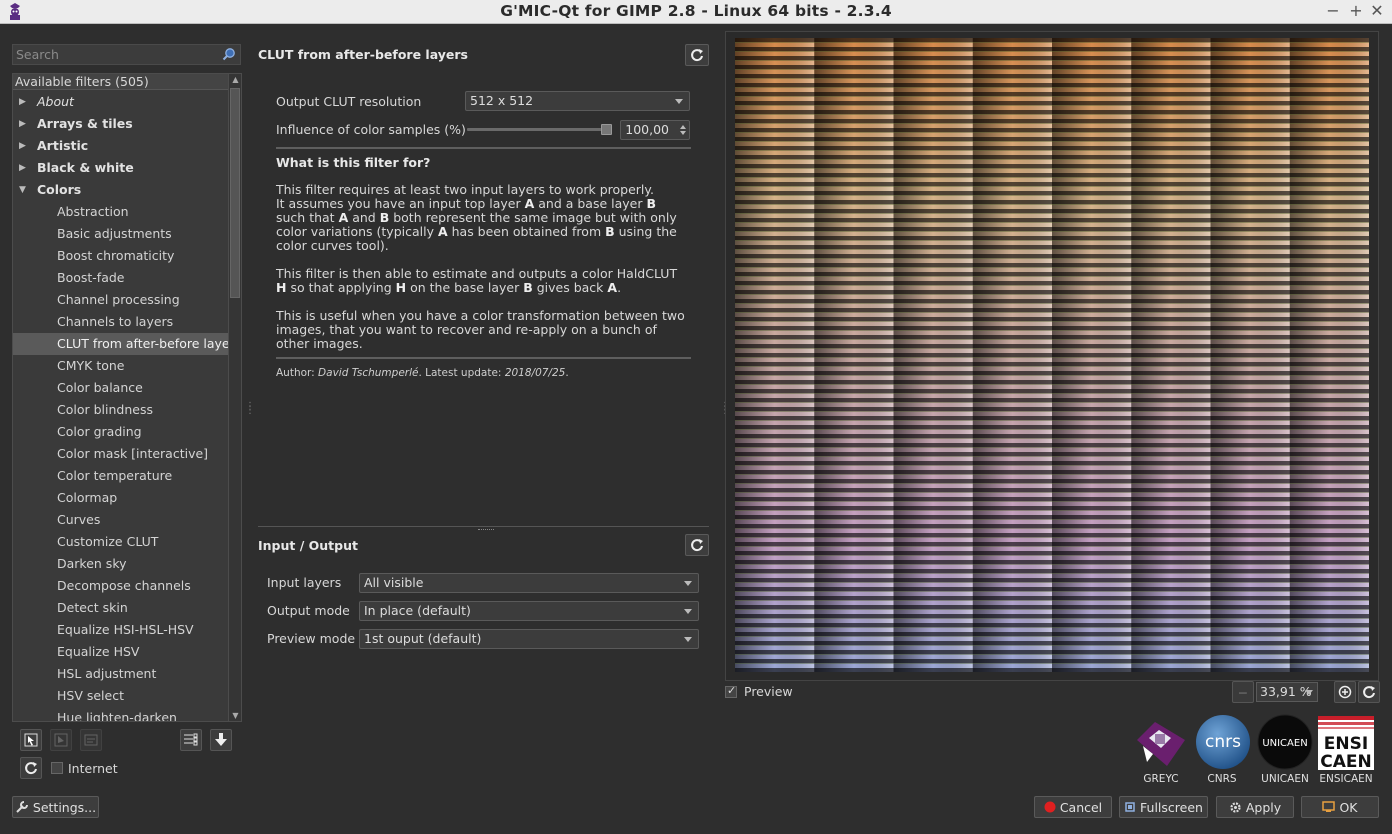 The height and width of the screenshot is (834, 1392). I want to click on tree-filter-item: Color mask [interactive], so click(121, 454).